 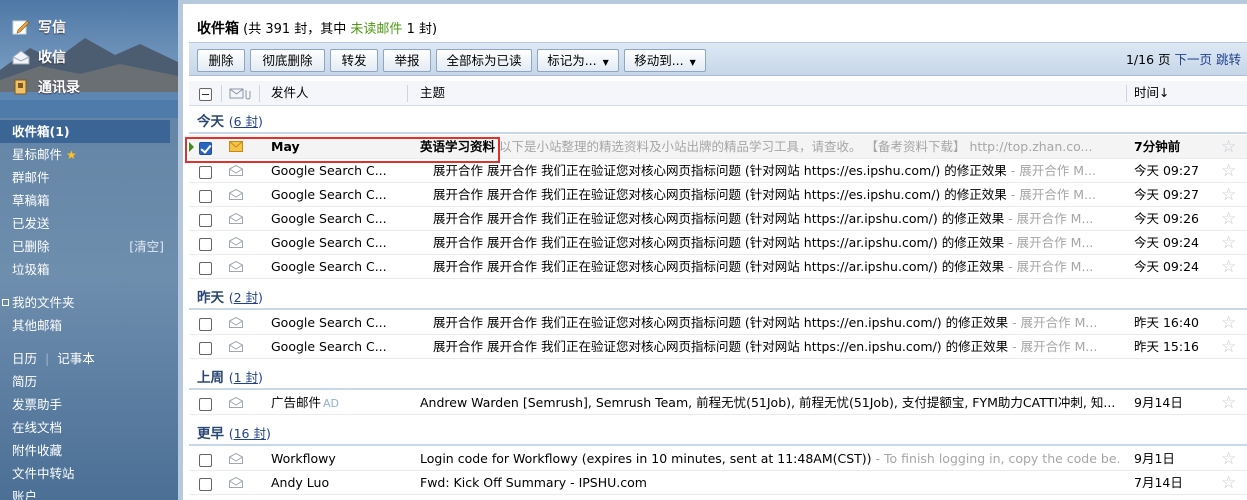 I want to click on email-time: 今天 09:24, so click(x=1166, y=266).